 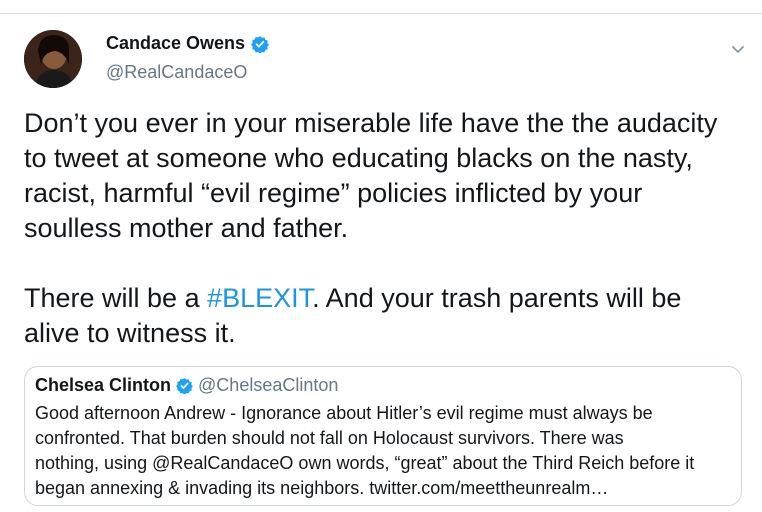 What do you see at coordinates (738, 47) in the screenshot?
I see `chevron-down-icon` at bounding box center [738, 47].